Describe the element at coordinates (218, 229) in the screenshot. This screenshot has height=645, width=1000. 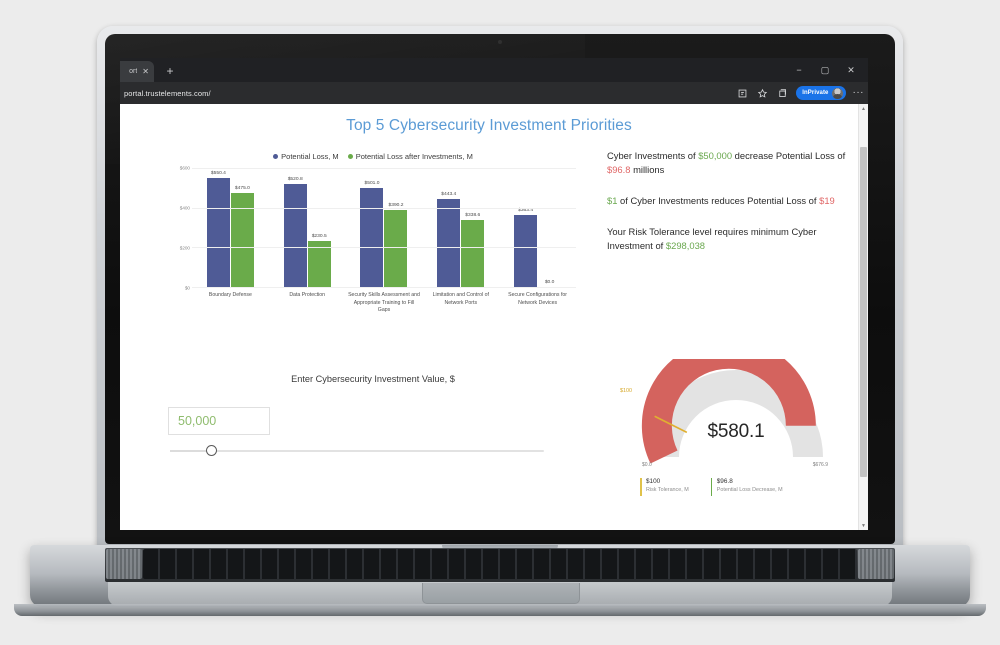
I see `bar: $550.4` at that location.